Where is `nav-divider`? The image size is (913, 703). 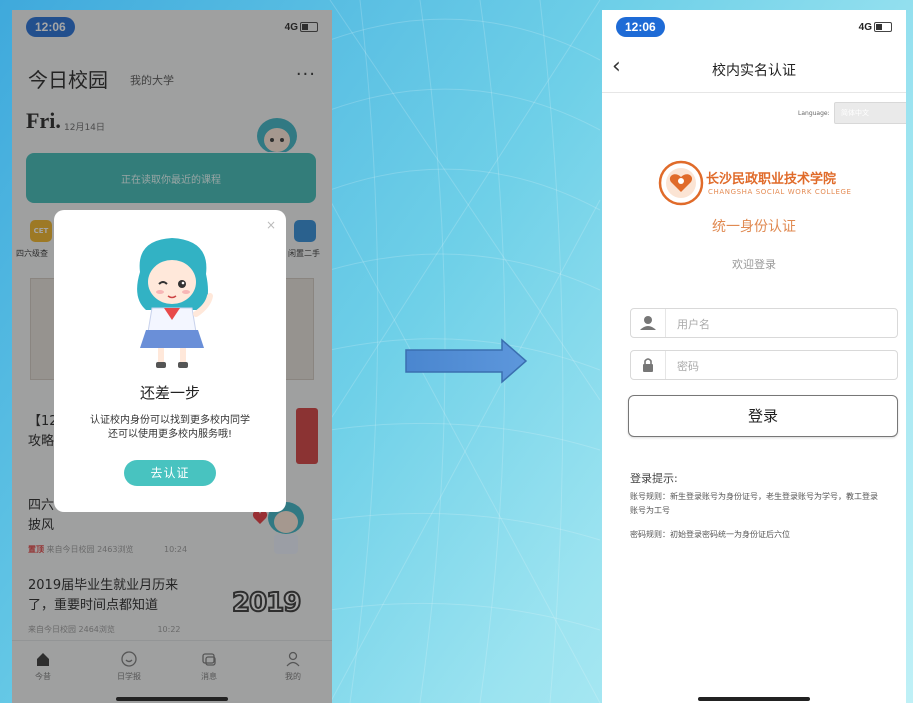
nav-divider is located at coordinates (754, 92).